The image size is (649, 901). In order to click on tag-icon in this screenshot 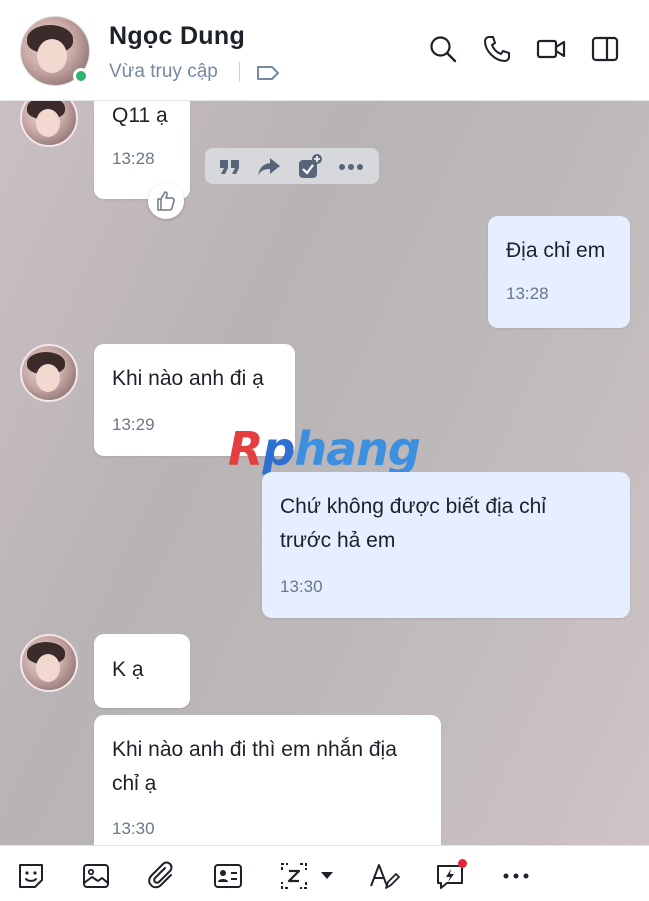, I will do `click(268, 75)`.